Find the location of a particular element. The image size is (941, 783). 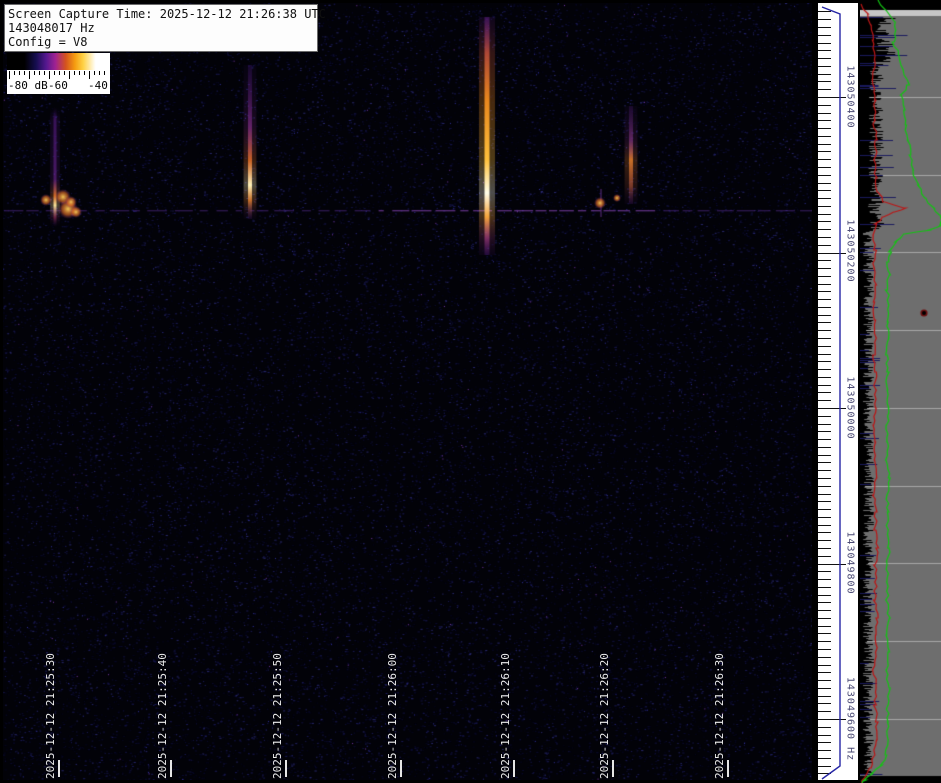

time-label: 2025-12-12 21:26:00 is located at coordinates (392, 716).